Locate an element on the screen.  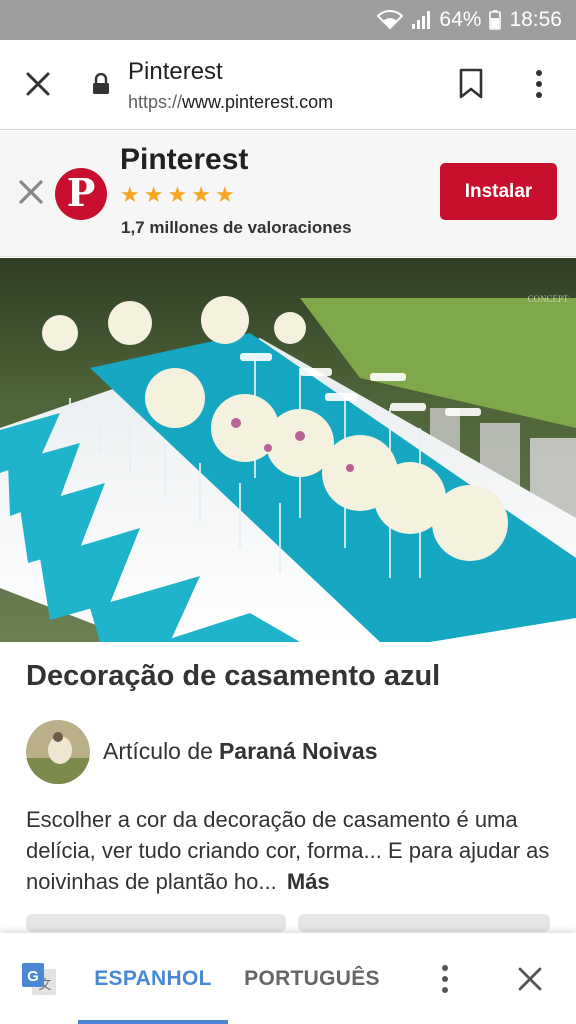
url-text: https://www.pinterest.com is located at coordinates (230, 102).